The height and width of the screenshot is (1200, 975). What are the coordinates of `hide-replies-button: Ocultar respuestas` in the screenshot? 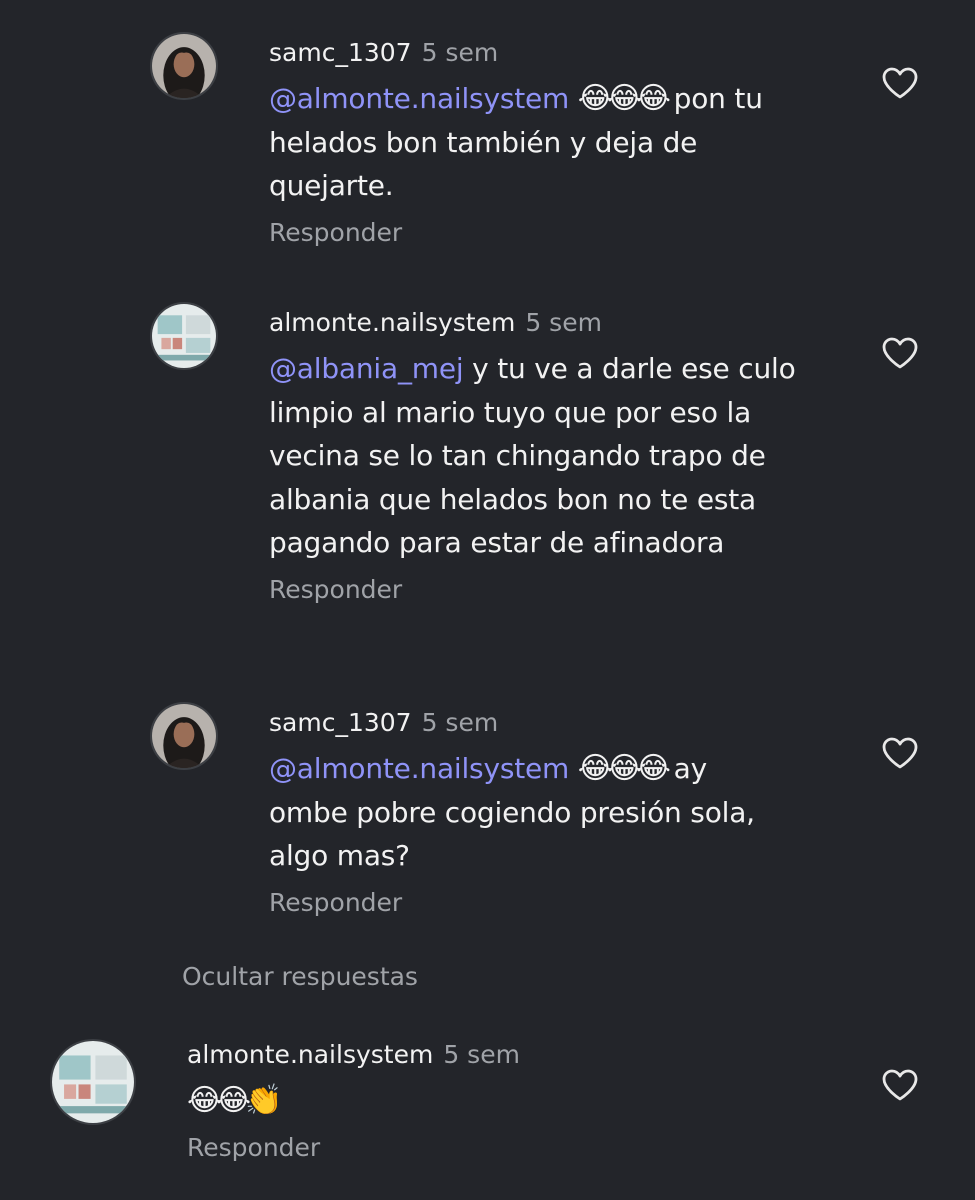 It's located at (300, 977).